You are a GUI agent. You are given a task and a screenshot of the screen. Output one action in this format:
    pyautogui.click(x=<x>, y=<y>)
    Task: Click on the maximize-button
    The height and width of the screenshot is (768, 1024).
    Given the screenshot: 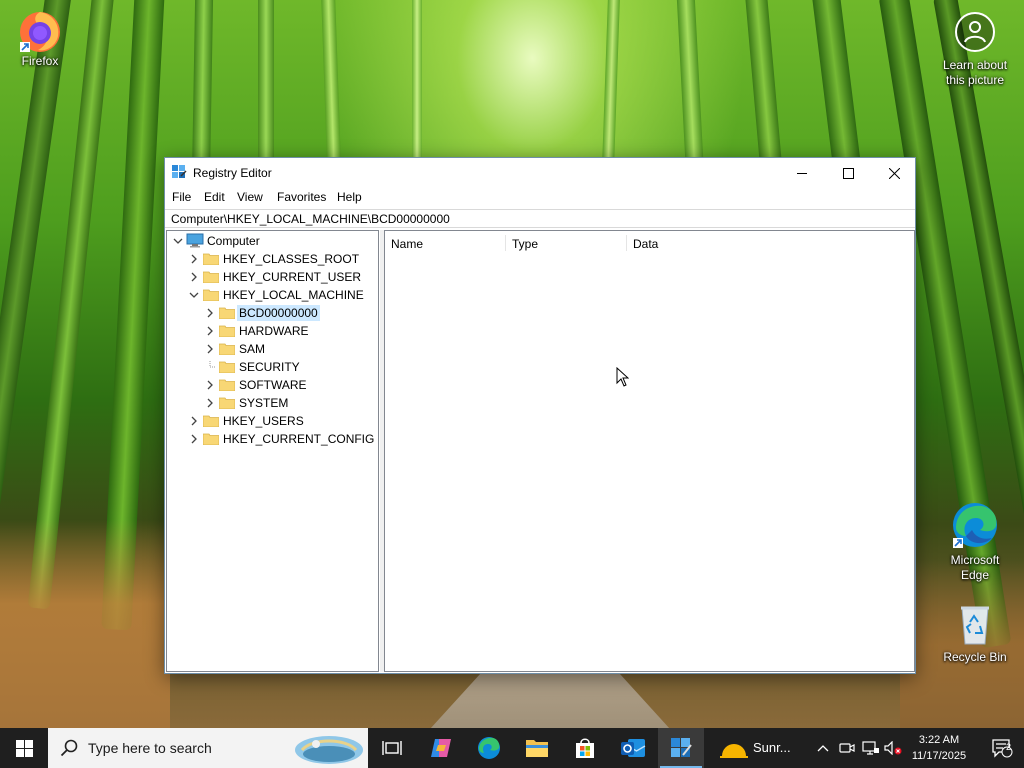 What is the action you would take?
    pyautogui.click(x=848, y=173)
    